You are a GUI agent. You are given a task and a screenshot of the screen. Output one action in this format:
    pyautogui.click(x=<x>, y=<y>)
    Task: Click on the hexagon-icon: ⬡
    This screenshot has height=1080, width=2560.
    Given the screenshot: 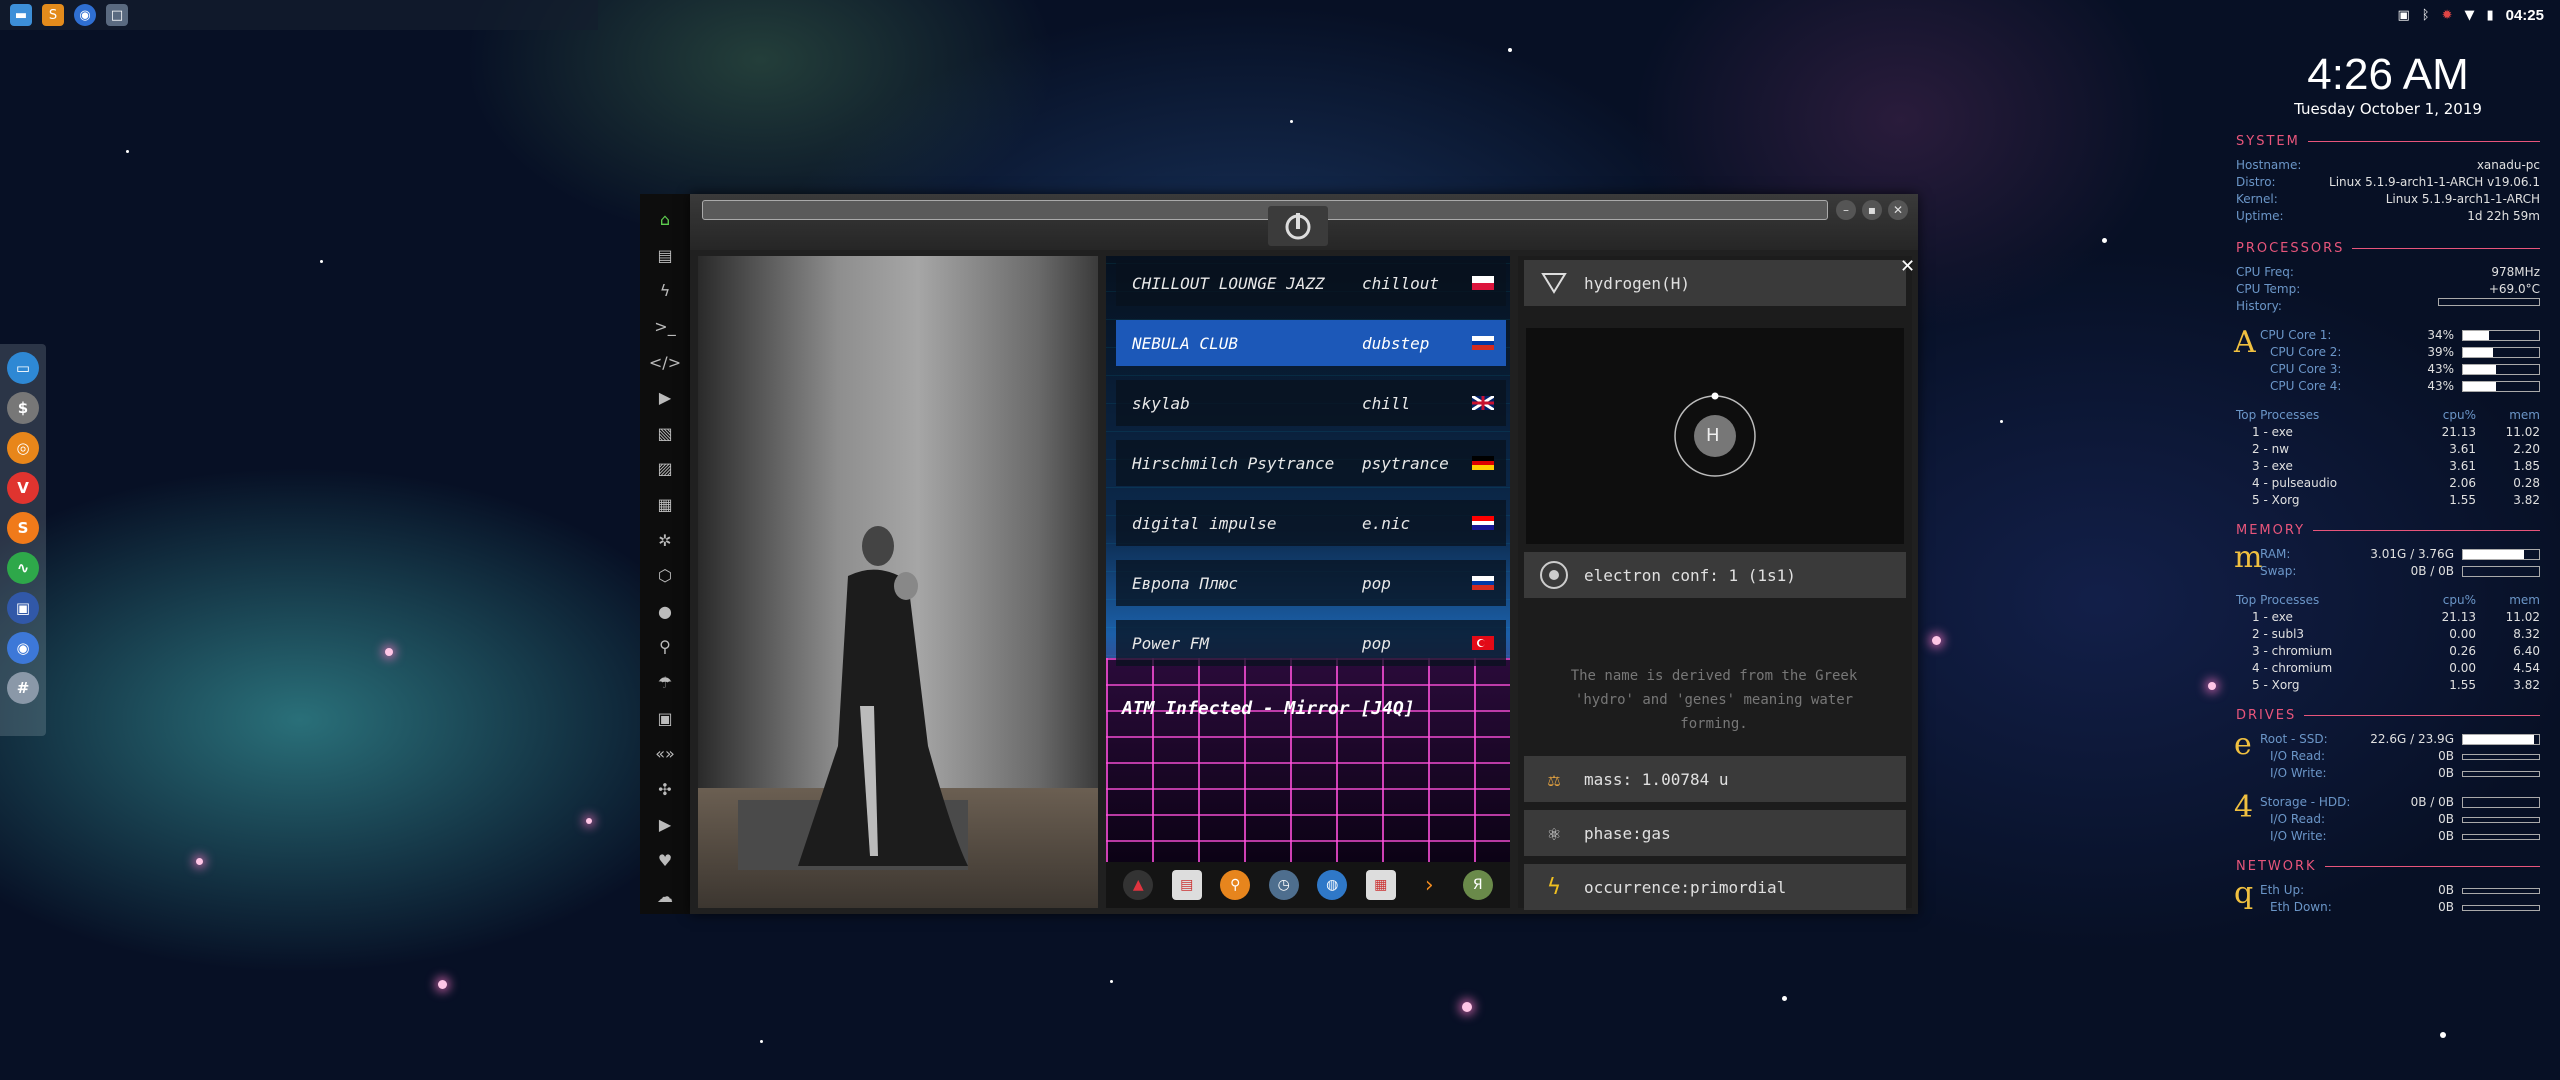 What is the action you would take?
    pyautogui.click(x=665, y=576)
    